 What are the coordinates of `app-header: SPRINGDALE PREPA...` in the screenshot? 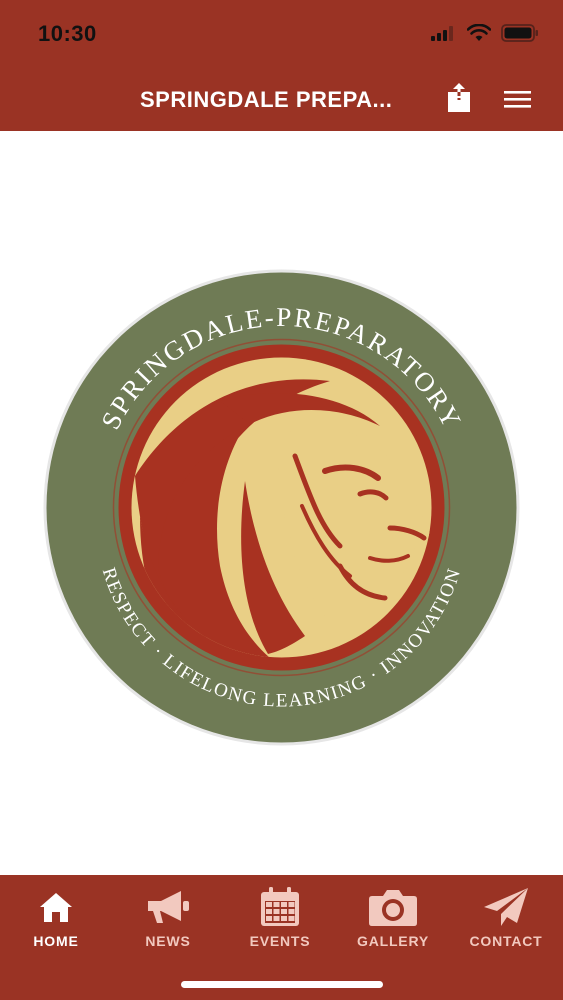 It's located at (281, 99).